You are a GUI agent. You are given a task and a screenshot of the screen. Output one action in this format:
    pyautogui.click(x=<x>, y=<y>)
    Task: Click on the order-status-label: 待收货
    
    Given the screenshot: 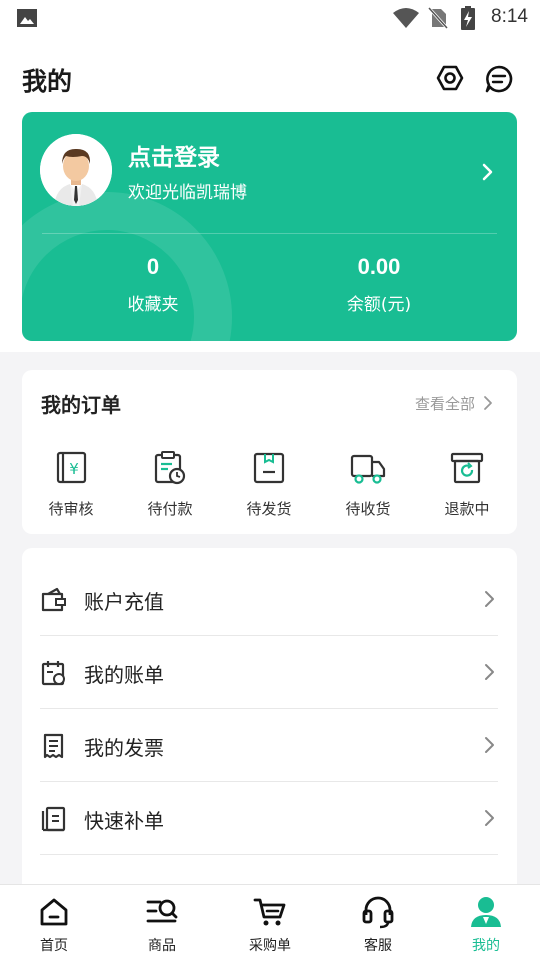 What is the action you would take?
    pyautogui.click(x=368, y=509)
    